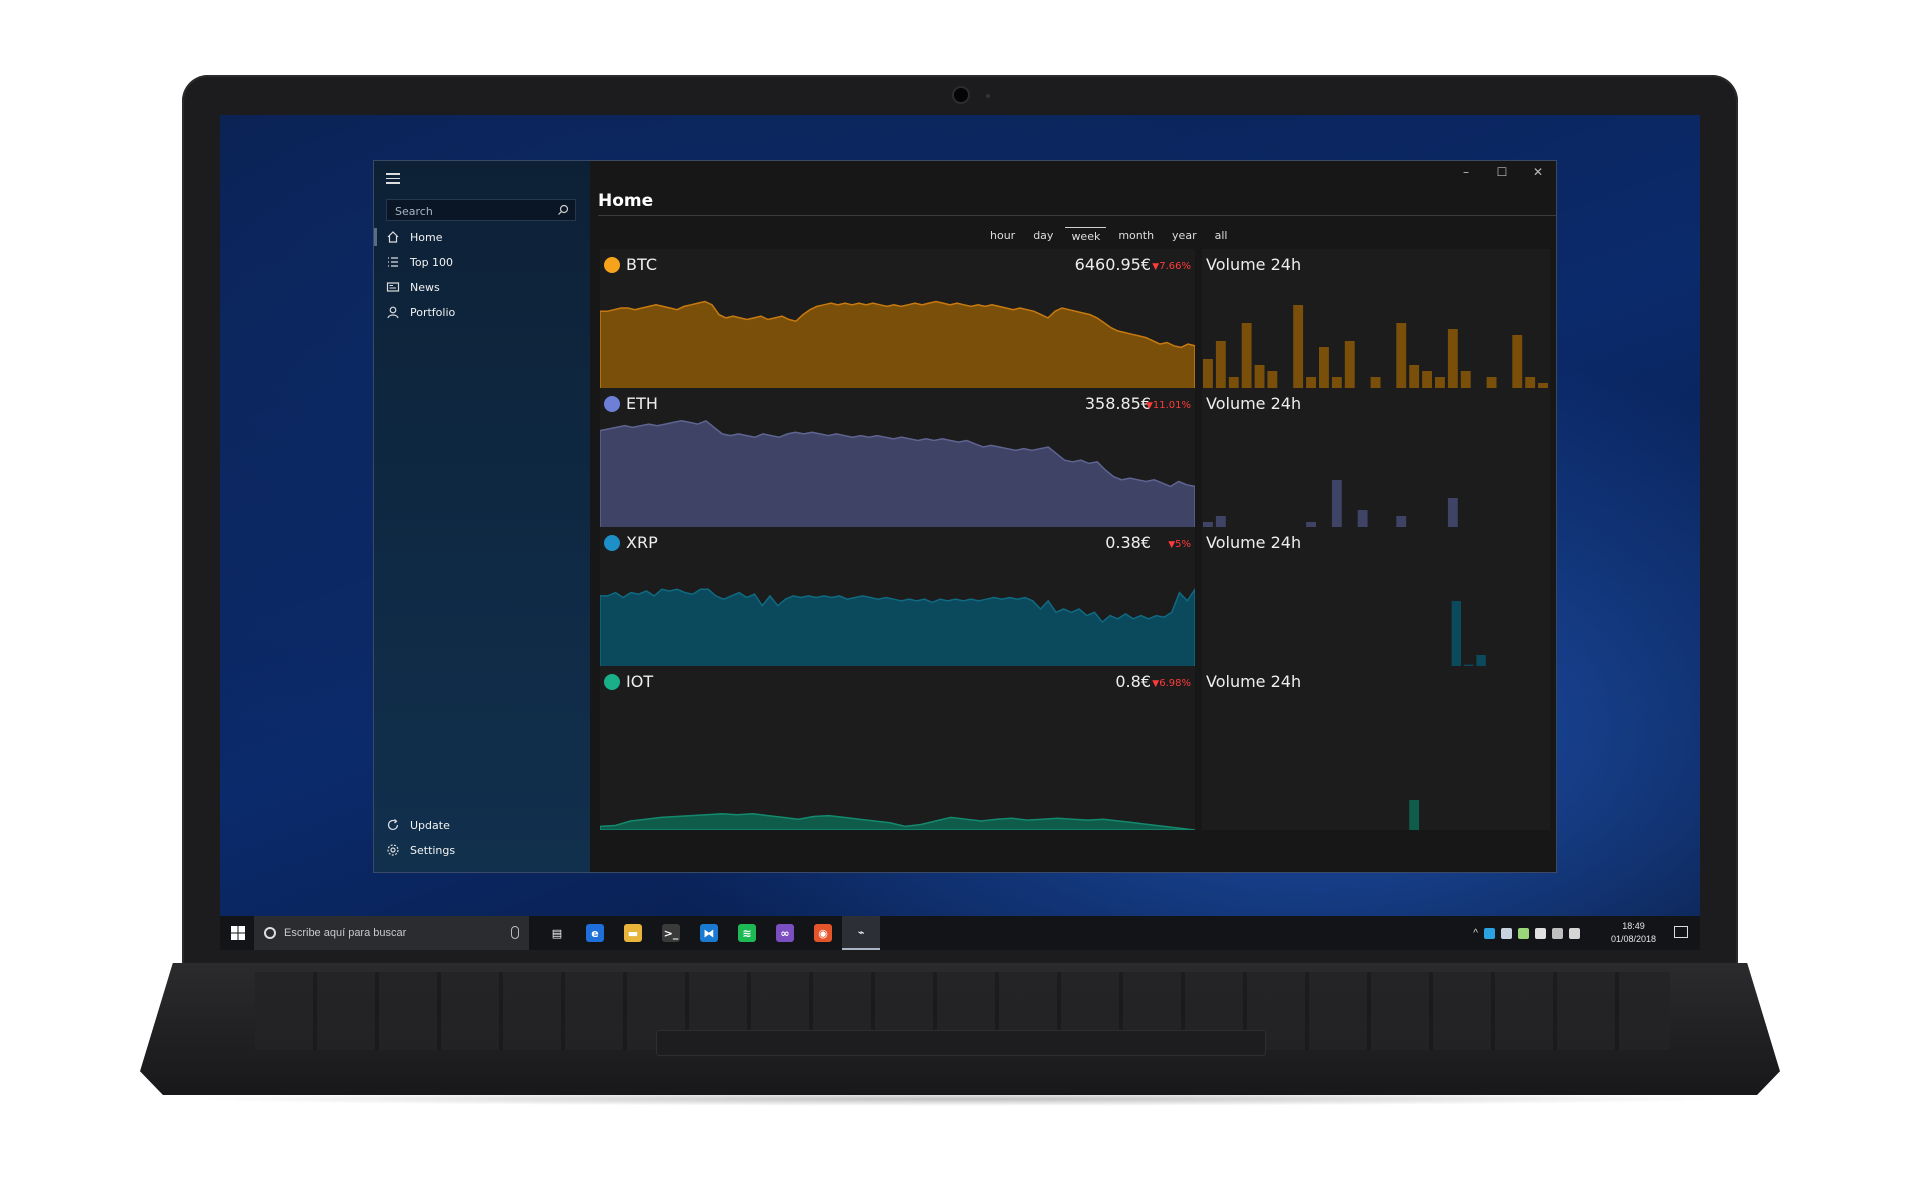 This screenshot has width=1920, height=1200. What do you see at coordinates (640, 681) in the screenshot?
I see `coin-symbol: IOT` at bounding box center [640, 681].